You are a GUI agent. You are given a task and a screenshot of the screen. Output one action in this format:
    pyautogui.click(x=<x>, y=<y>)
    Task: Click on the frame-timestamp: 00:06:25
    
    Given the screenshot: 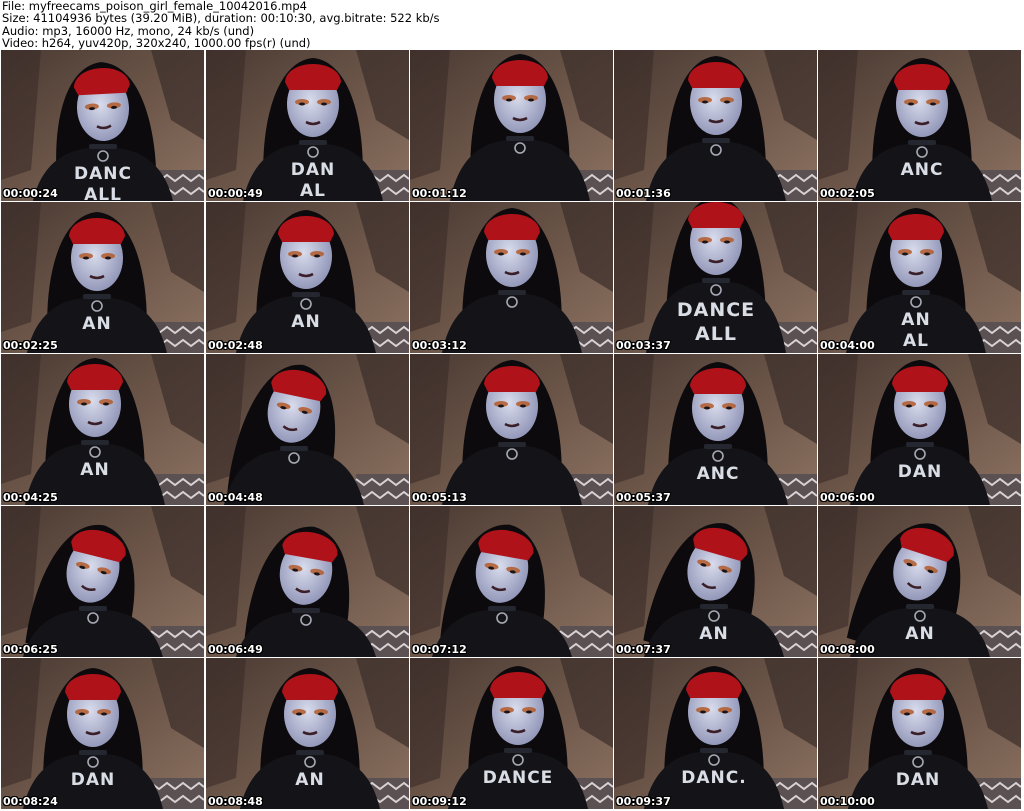 What is the action you would take?
    pyautogui.click(x=30, y=649)
    